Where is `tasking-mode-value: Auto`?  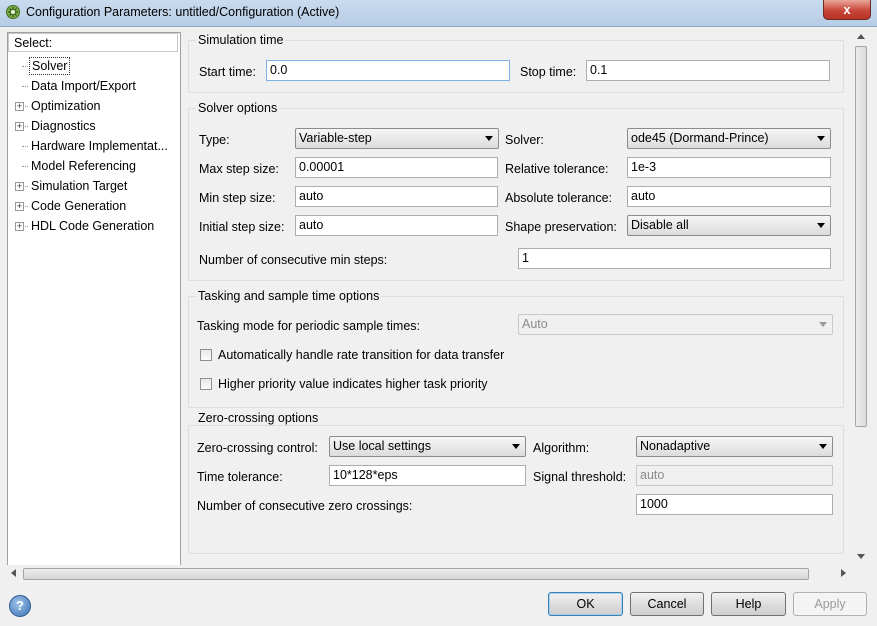 tasking-mode-value: Auto is located at coordinates (535, 324).